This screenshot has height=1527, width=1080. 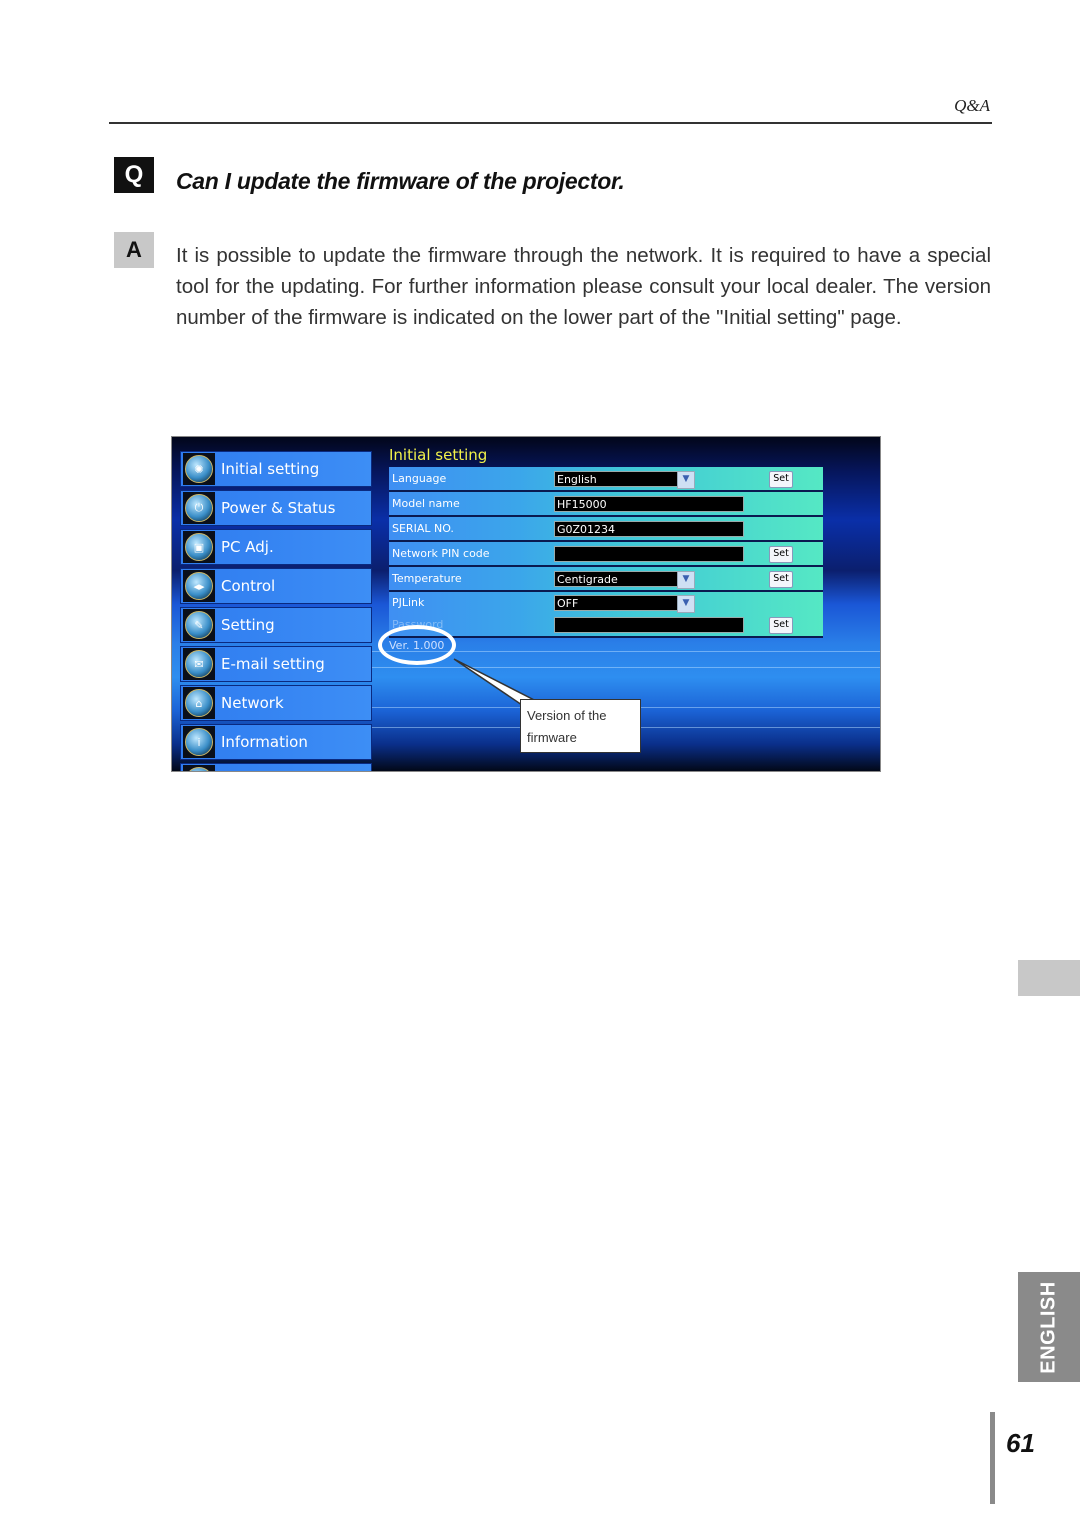 I want to click on page-number: 61, so click(x=1020, y=1443).